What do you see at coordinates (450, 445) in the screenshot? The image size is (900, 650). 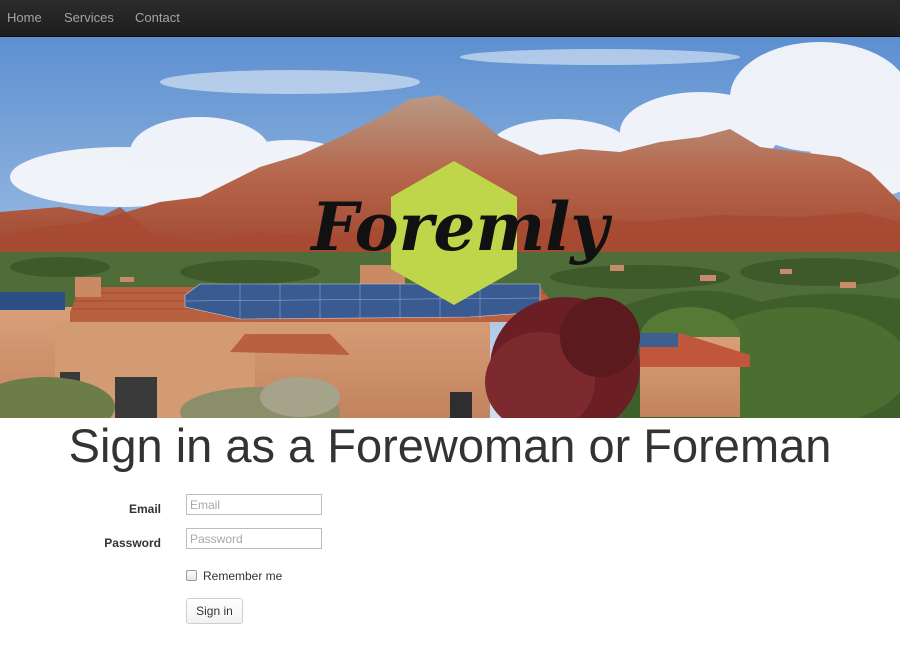 I see `page-title: Sign in as a Forewoman or Foreman` at bounding box center [450, 445].